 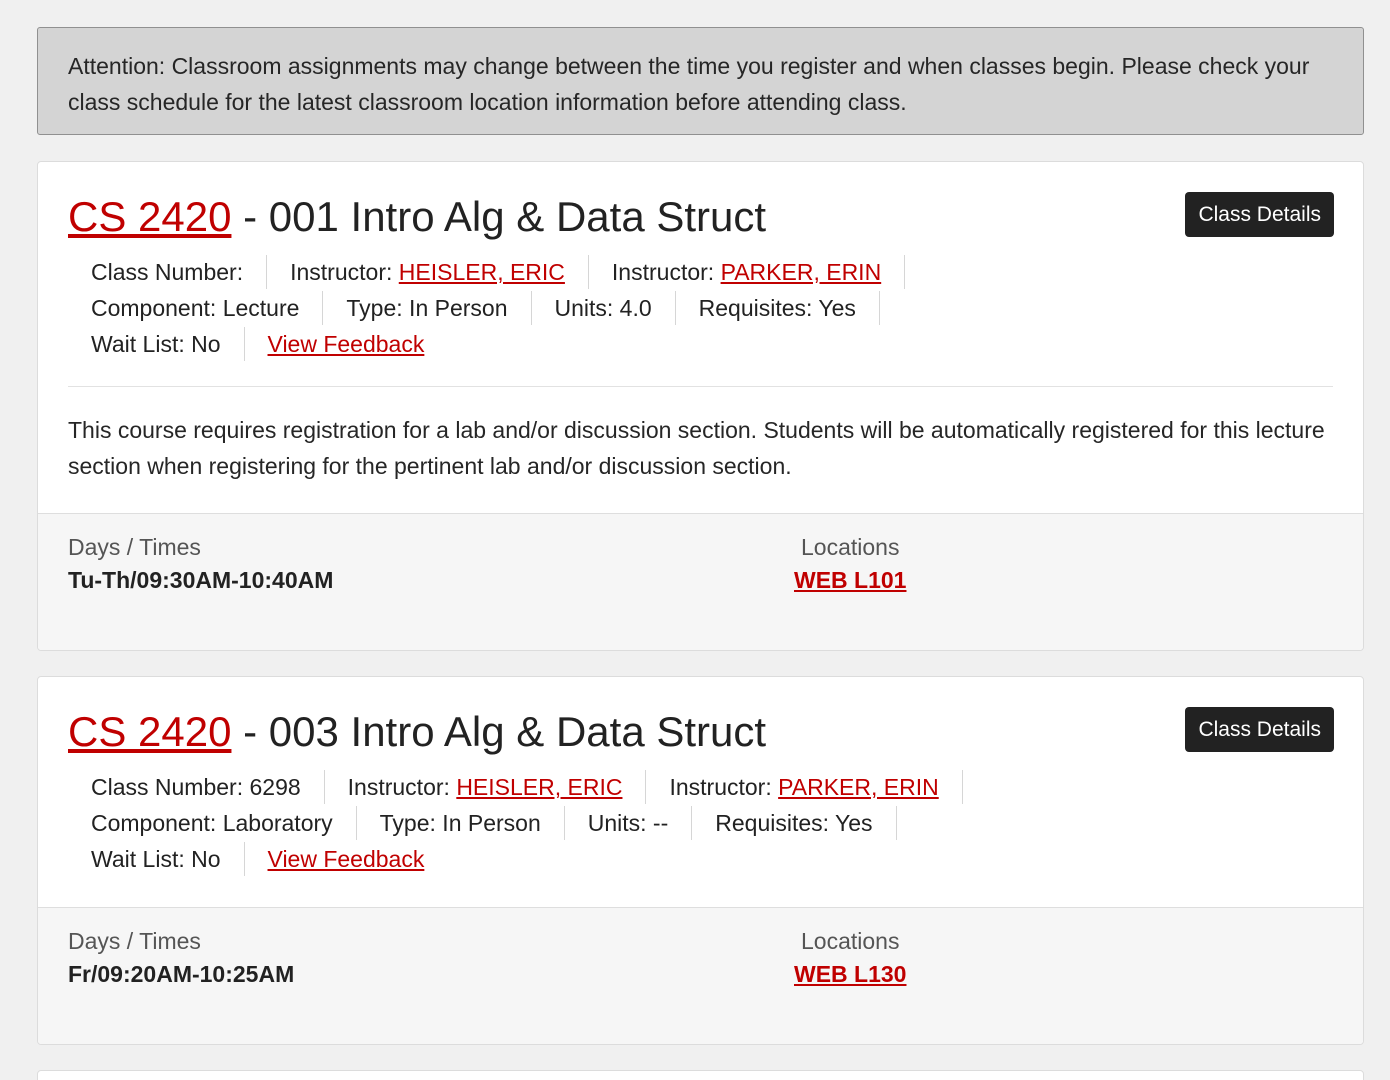 I want to click on section-title-text: - 003 Intro Alg & Data Struct, so click(x=499, y=731).